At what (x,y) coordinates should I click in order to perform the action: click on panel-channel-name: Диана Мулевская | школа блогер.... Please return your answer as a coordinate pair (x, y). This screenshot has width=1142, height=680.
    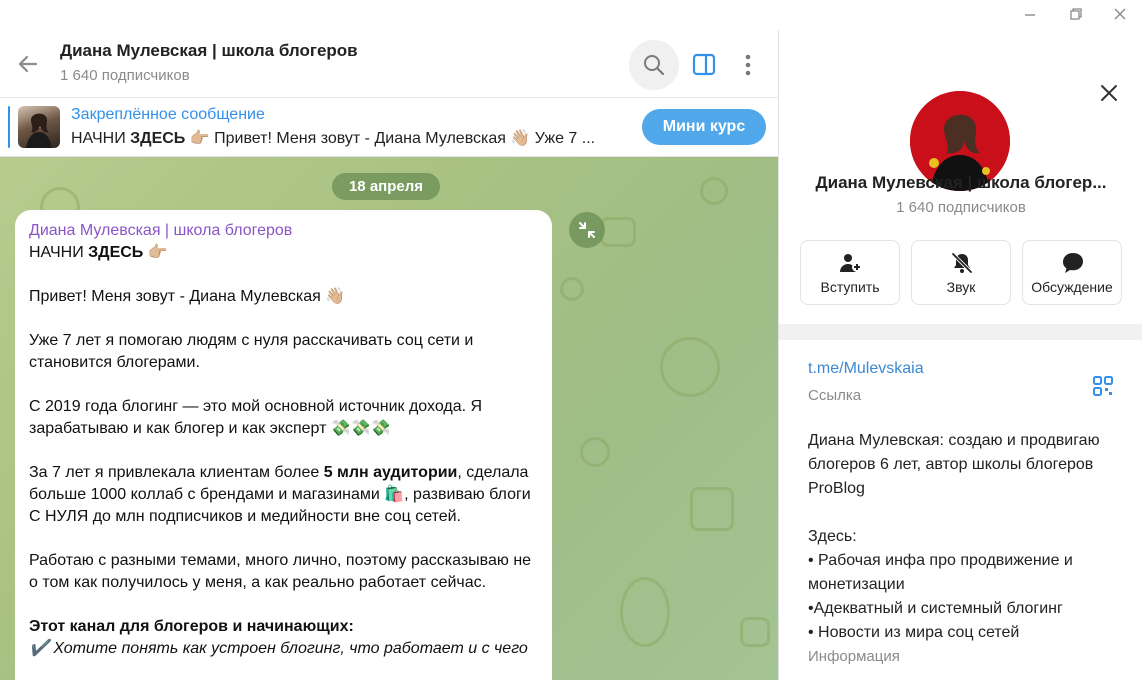
    Looking at the image, I should click on (961, 182).